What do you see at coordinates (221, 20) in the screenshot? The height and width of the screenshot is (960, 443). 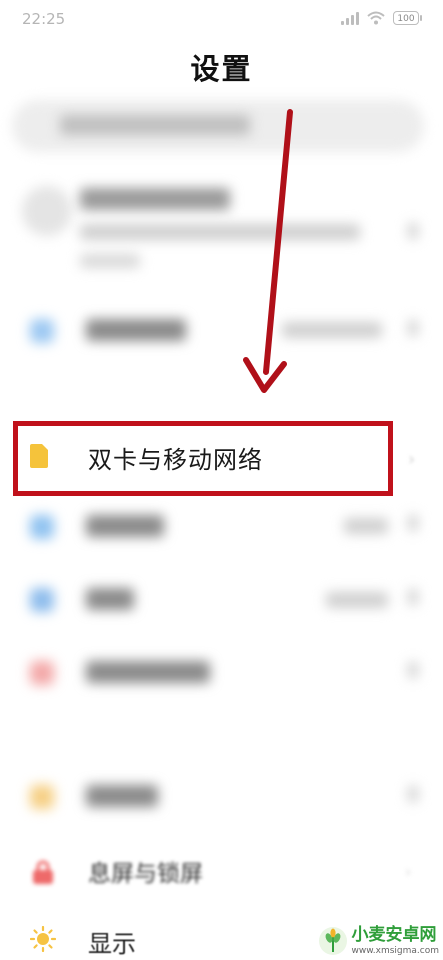 I see `status-bar: 22:25 100` at bounding box center [221, 20].